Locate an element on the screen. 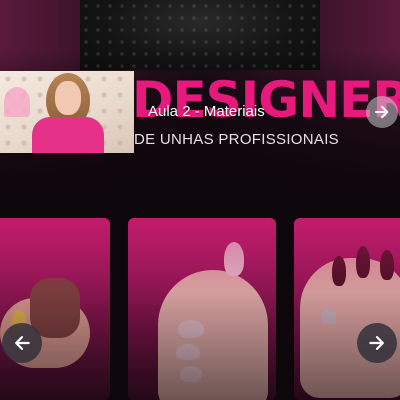 This screenshot has height=400, width=400. hero-subtitle: DE UNHAS PROFISSIONAIS is located at coordinates (236, 139).